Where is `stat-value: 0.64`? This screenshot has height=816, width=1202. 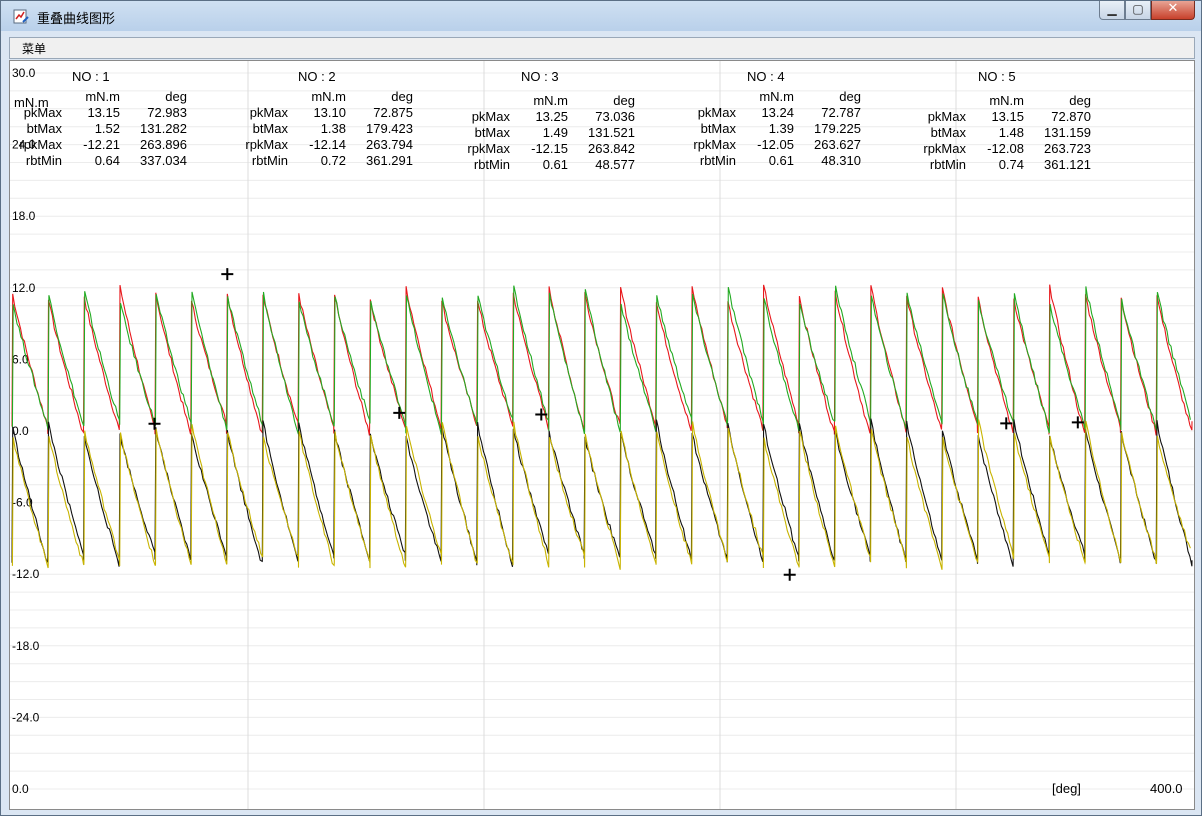 stat-value: 0.64 is located at coordinates (107, 160).